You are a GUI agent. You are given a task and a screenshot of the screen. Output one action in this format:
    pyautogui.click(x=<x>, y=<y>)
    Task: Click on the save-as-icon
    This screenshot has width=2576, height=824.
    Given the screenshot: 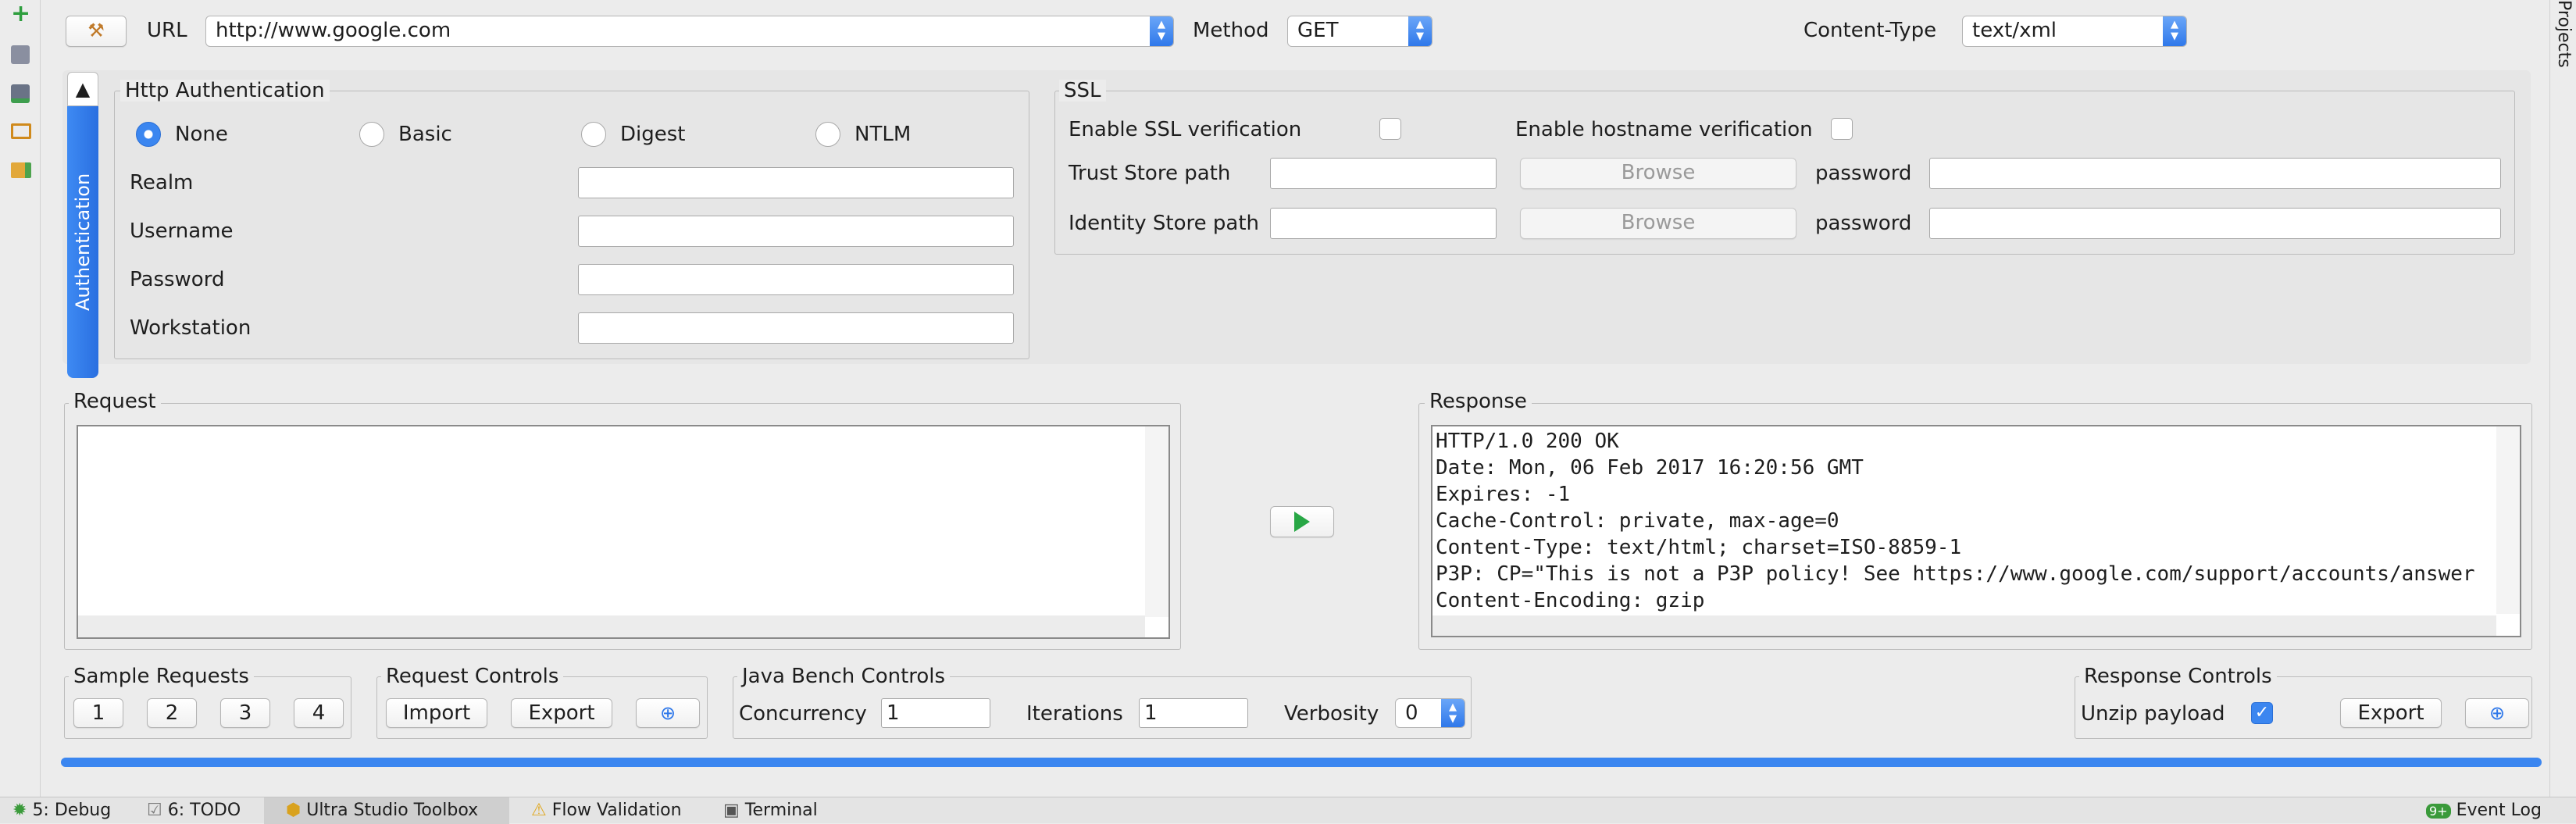 What is the action you would take?
    pyautogui.click(x=20, y=93)
    